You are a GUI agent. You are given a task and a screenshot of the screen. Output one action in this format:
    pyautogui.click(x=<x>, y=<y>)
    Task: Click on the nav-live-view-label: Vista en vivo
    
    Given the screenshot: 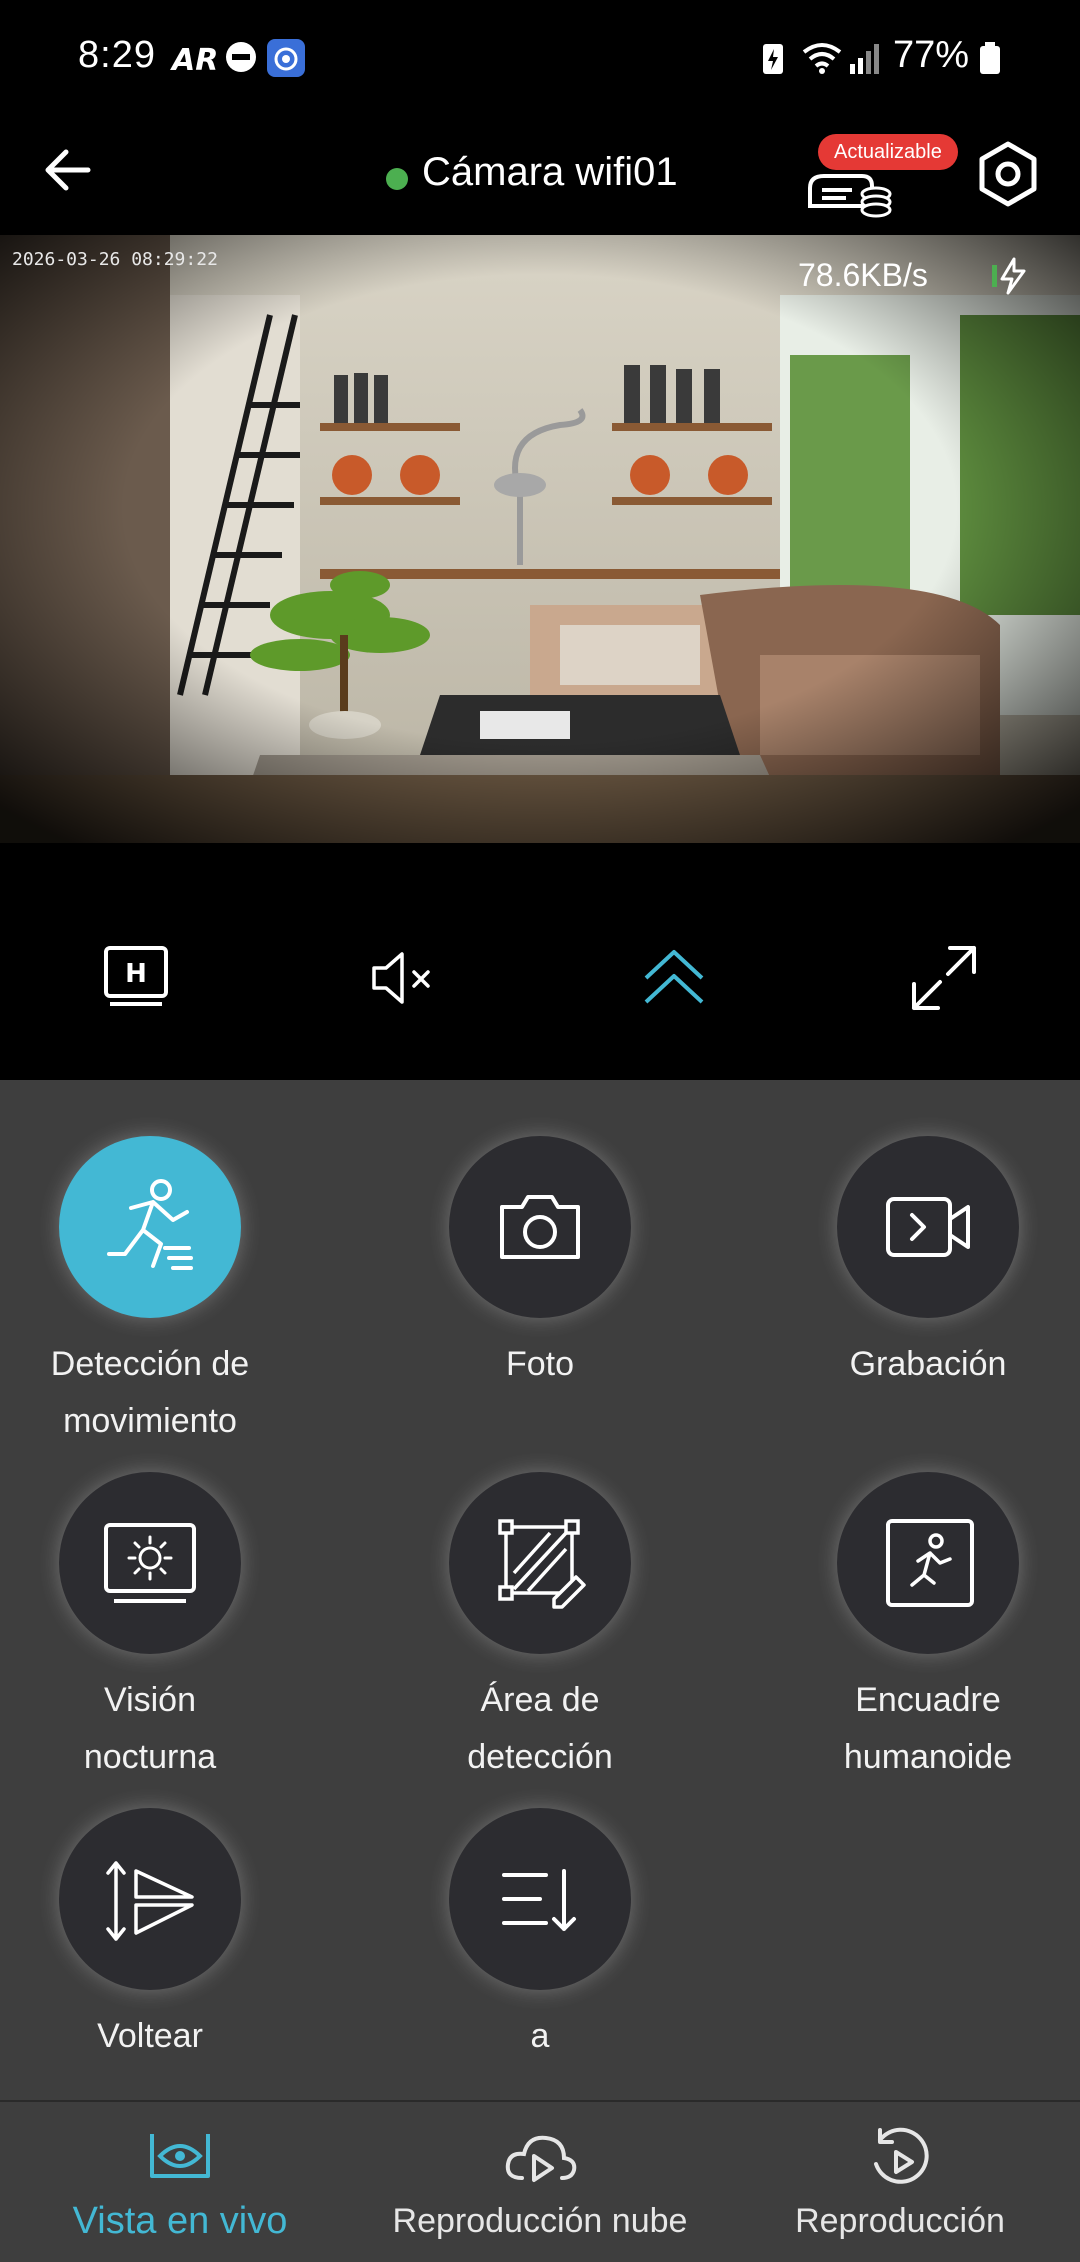 What is the action you would take?
    pyautogui.click(x=180, y=2221)
    